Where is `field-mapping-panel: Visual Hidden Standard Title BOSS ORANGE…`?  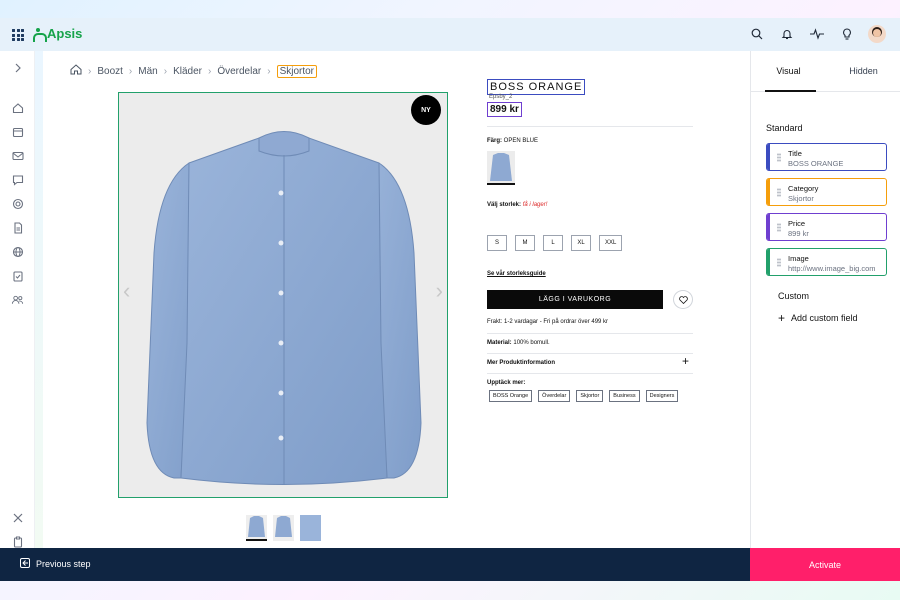 field-mapping-panel: Visual Hidden Standard Title BOSS ORANGE… is located at coordinates (825, 299).